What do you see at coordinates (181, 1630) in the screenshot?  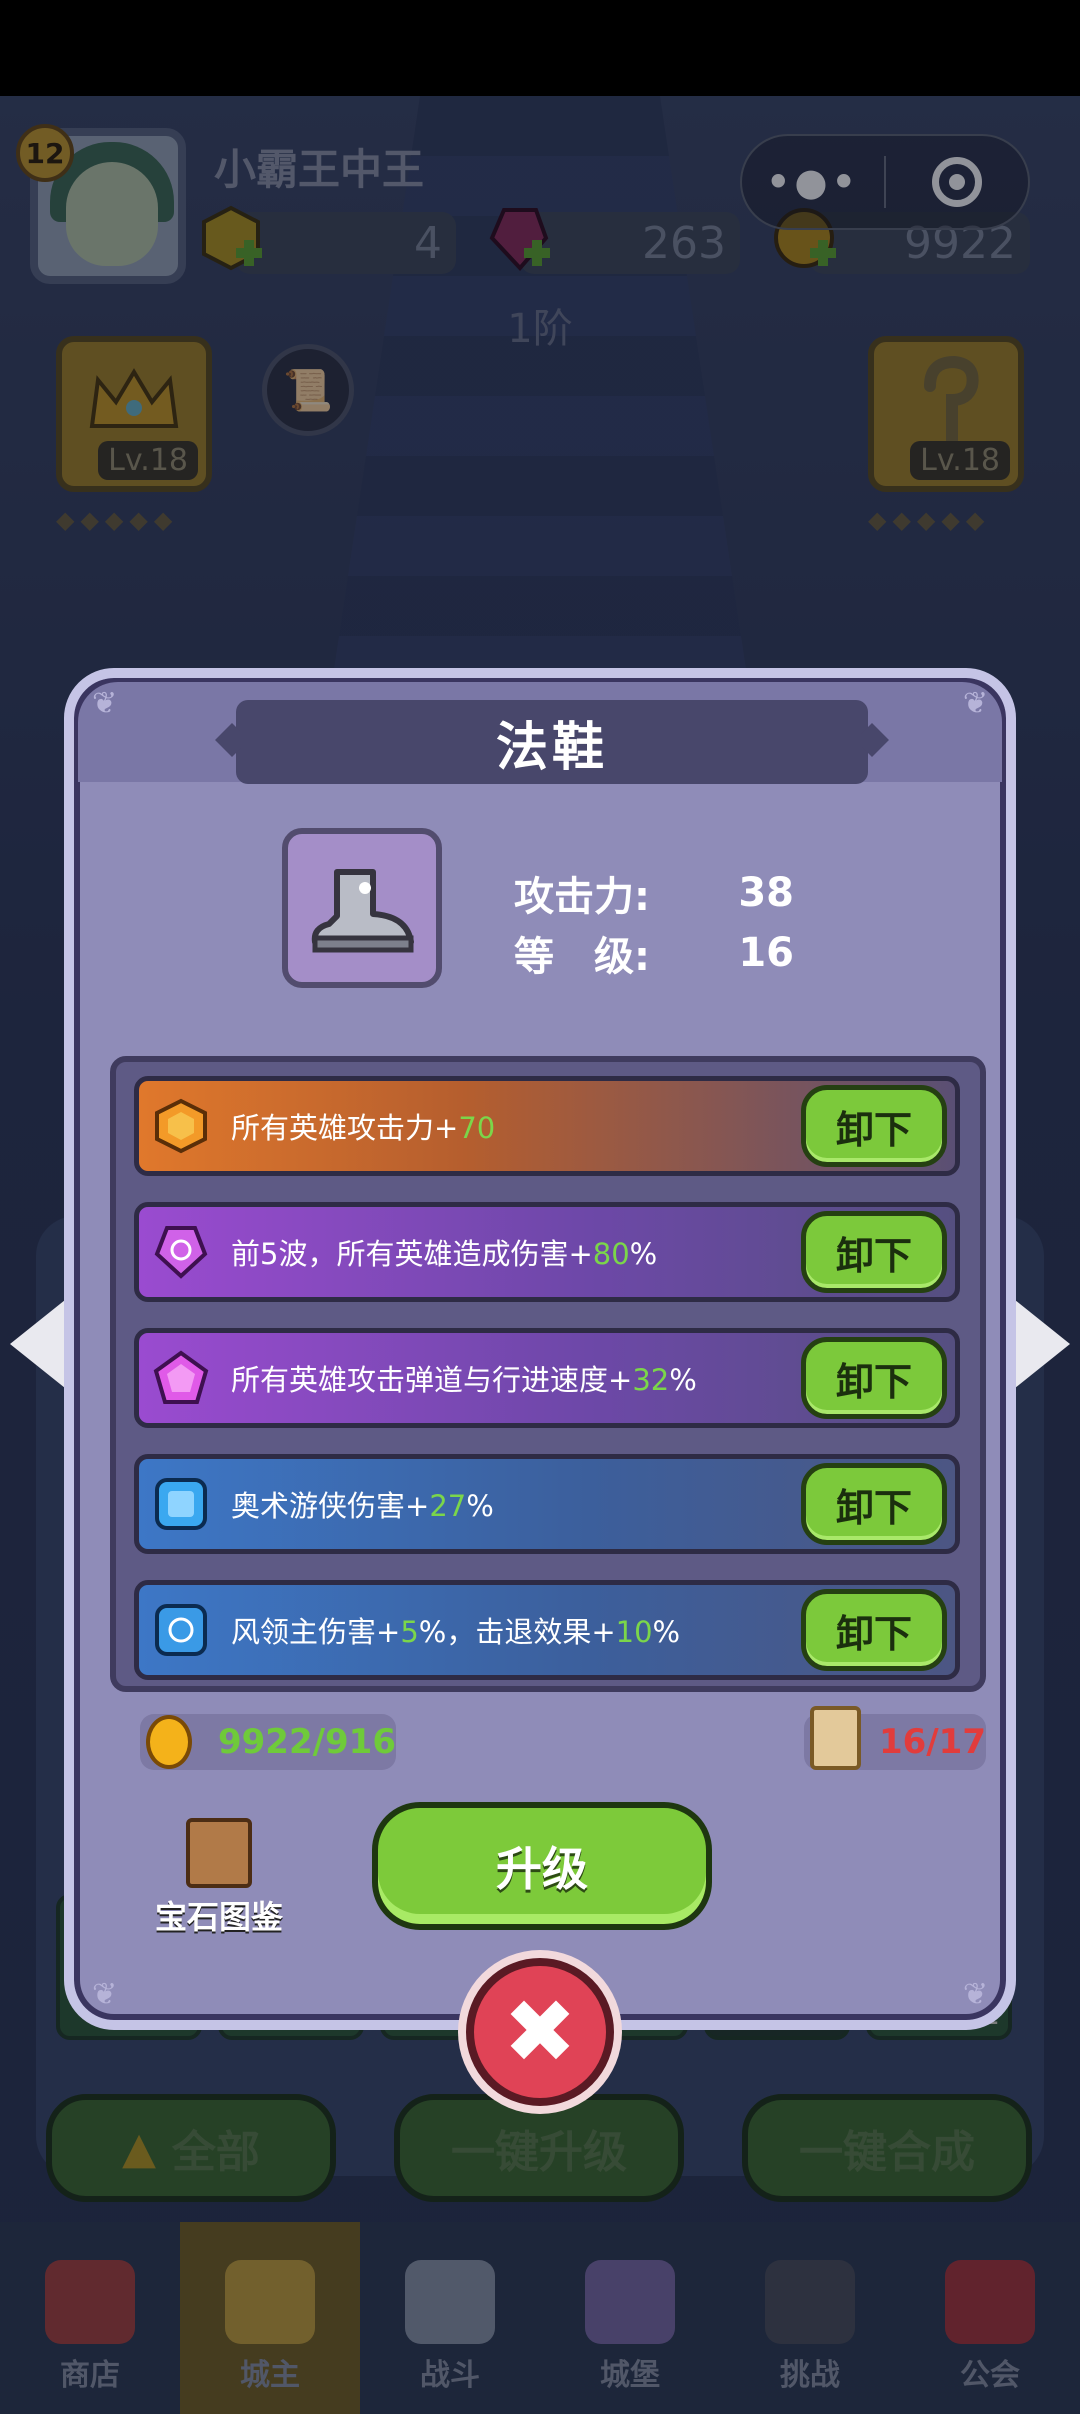 I see `blue-swirl-gem-icon` at bounding box center [181, 1630].